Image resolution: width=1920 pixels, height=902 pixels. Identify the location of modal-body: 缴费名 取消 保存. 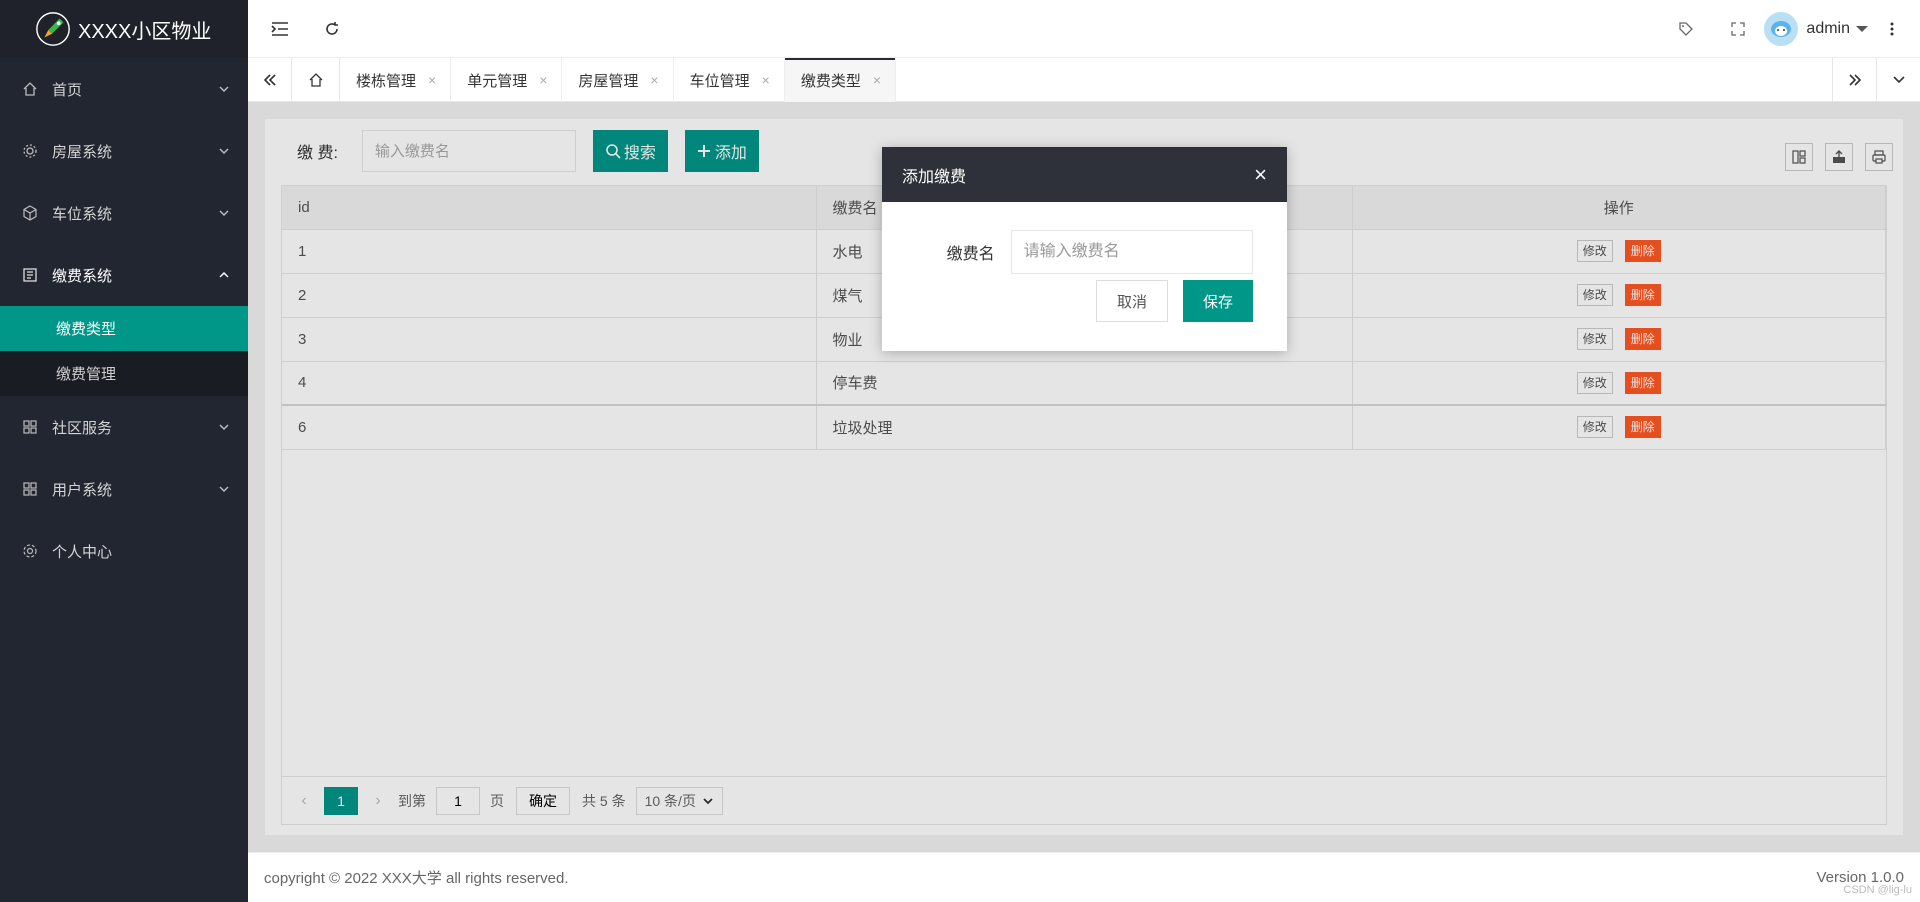
(1084, 262).